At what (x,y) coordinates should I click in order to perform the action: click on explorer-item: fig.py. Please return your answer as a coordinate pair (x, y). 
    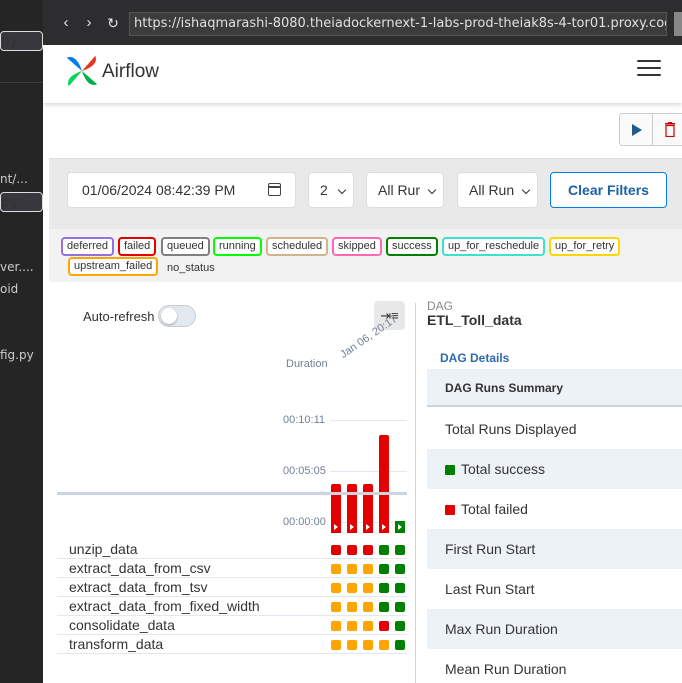
    Looking at the image, I should click on (17, 355).